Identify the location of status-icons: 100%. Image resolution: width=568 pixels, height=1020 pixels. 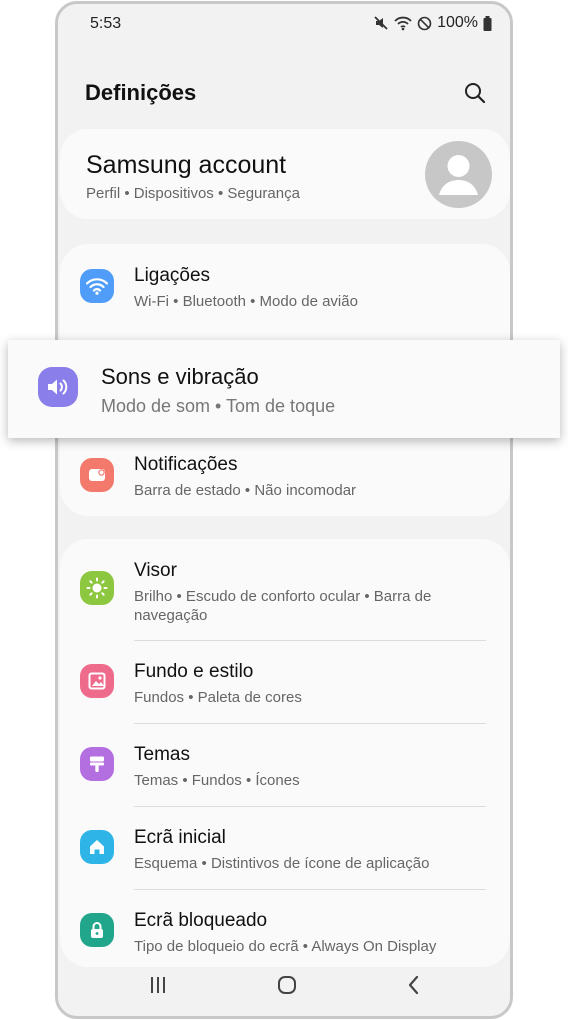
(432, 23).